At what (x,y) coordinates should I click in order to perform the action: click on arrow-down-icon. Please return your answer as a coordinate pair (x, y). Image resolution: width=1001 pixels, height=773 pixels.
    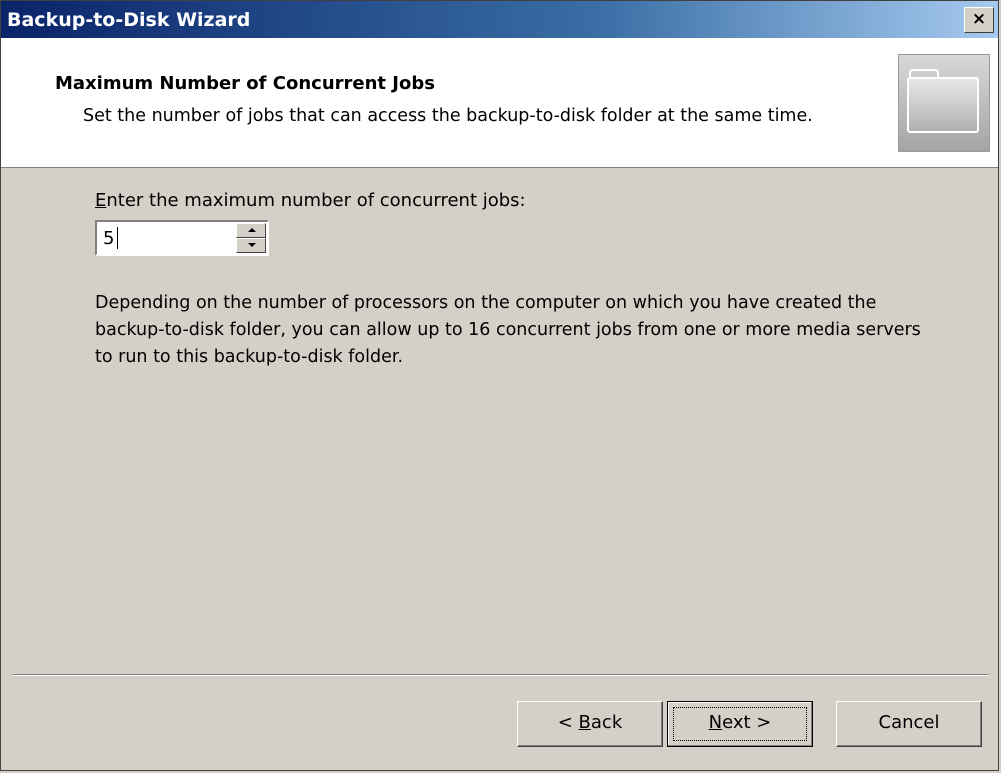
    Looking at the image, I should click on (252, 245).